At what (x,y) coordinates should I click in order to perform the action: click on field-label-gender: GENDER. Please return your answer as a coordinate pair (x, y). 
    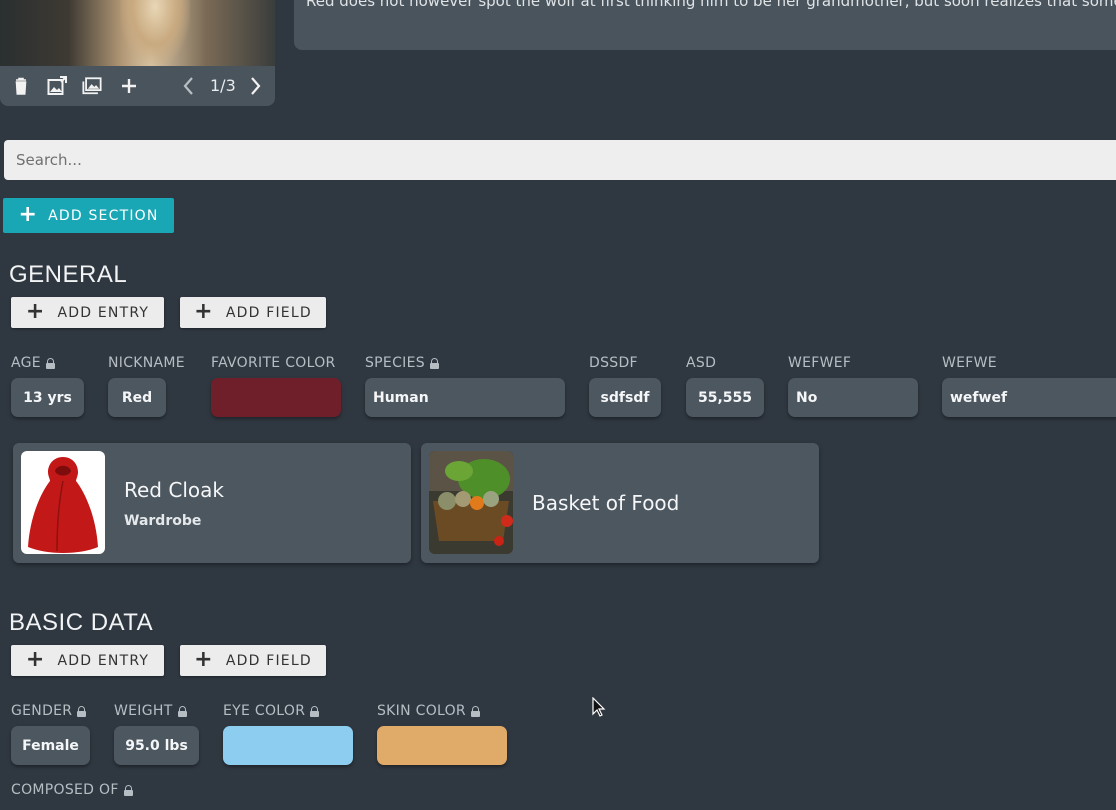
    Looking at the image, I should click on (49, 711).